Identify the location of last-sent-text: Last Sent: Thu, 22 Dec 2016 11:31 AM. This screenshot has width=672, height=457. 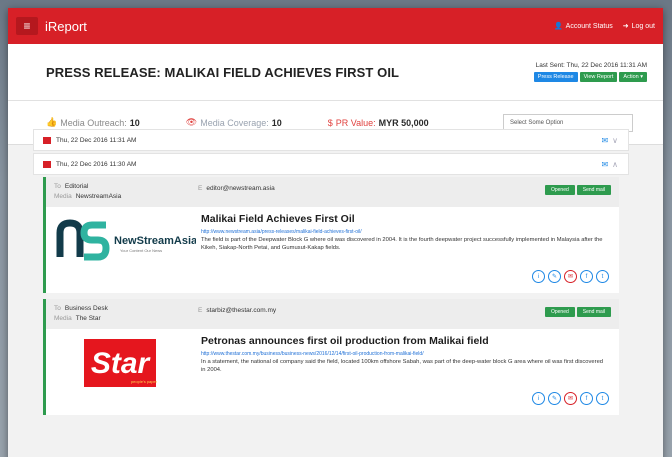
(591, 65).